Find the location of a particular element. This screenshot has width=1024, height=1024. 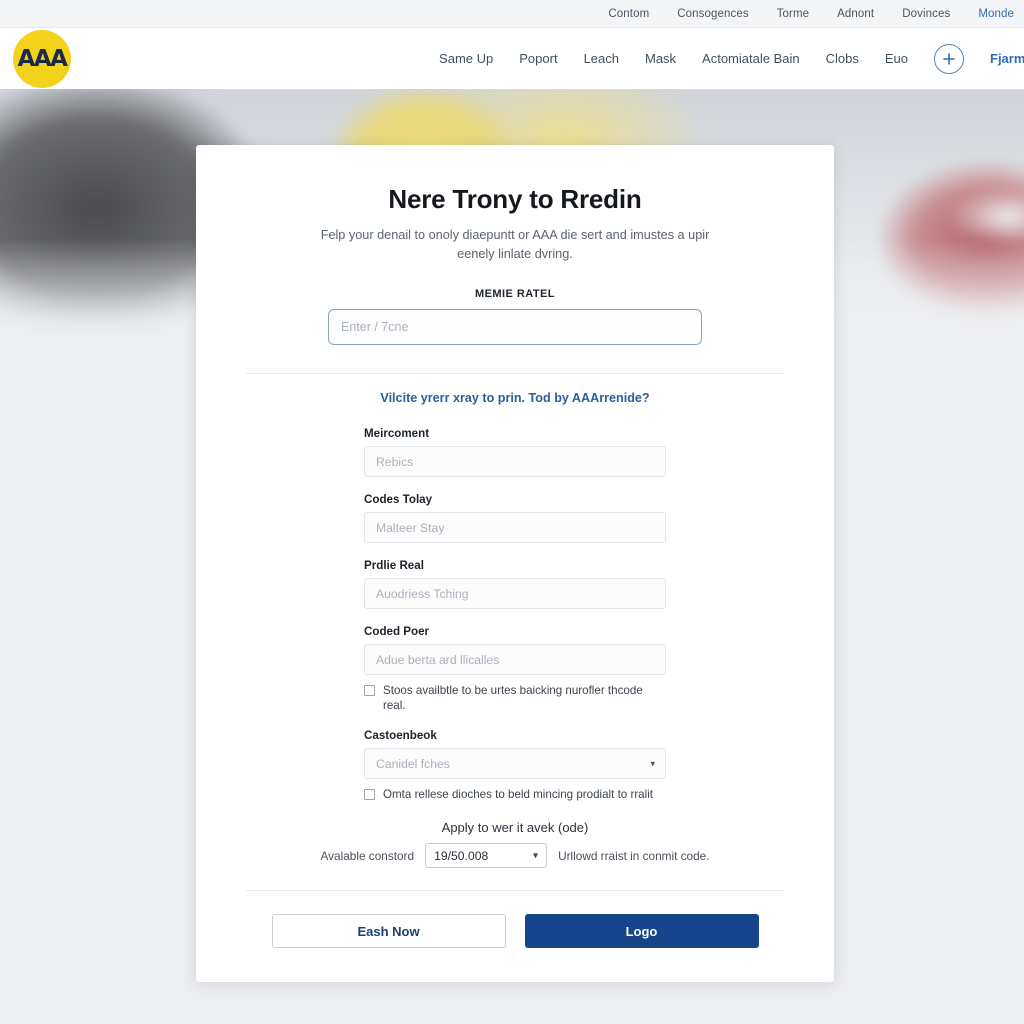

field-group-codes-tolay: Codes Tolay is located at coordinates (515, 518).